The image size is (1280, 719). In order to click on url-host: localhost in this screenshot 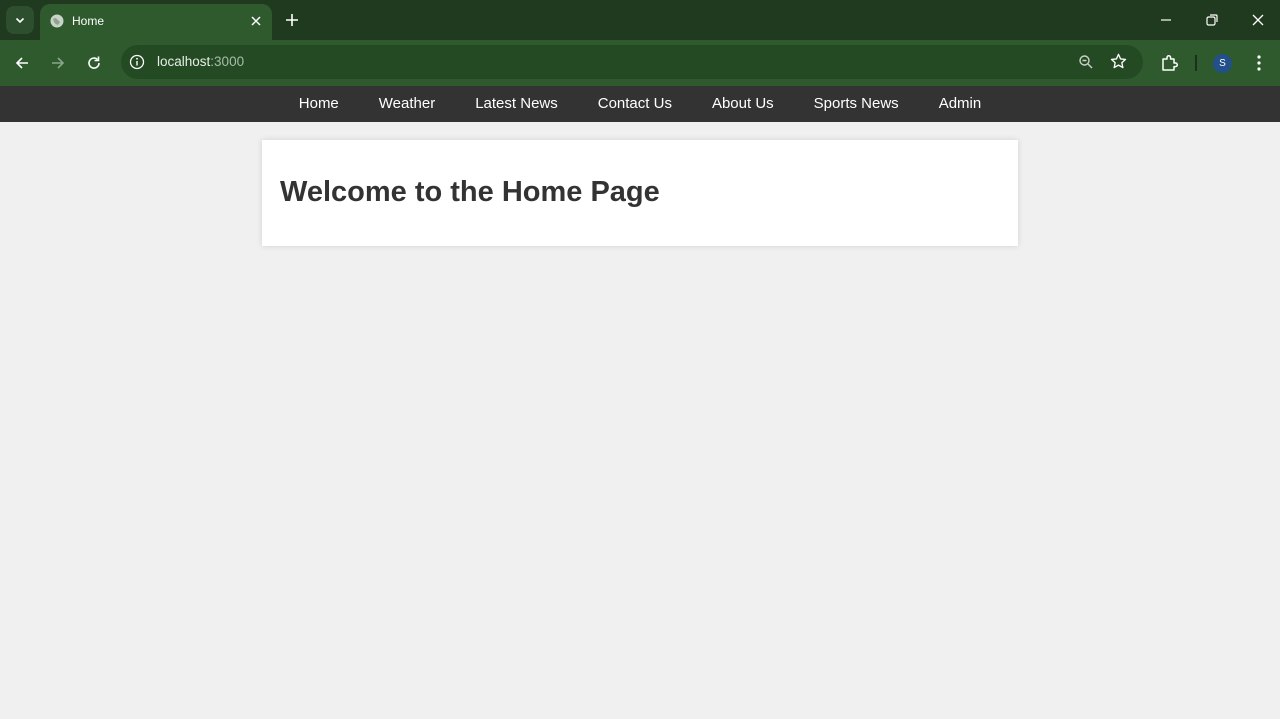, I will do `click(184, 61)`.